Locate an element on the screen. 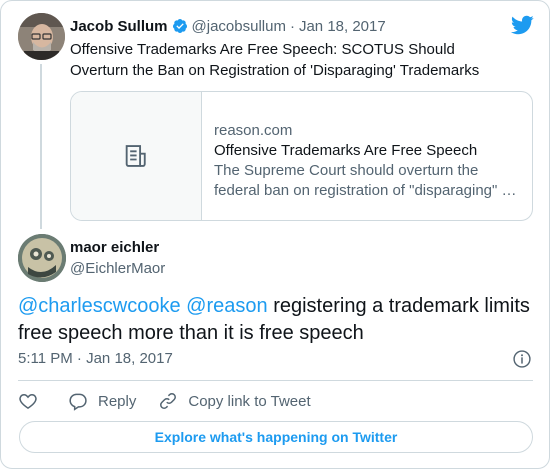 Image resolution: width=550 pixels, height=469 pixels. reply-icon is located at coordinates (78, 402).